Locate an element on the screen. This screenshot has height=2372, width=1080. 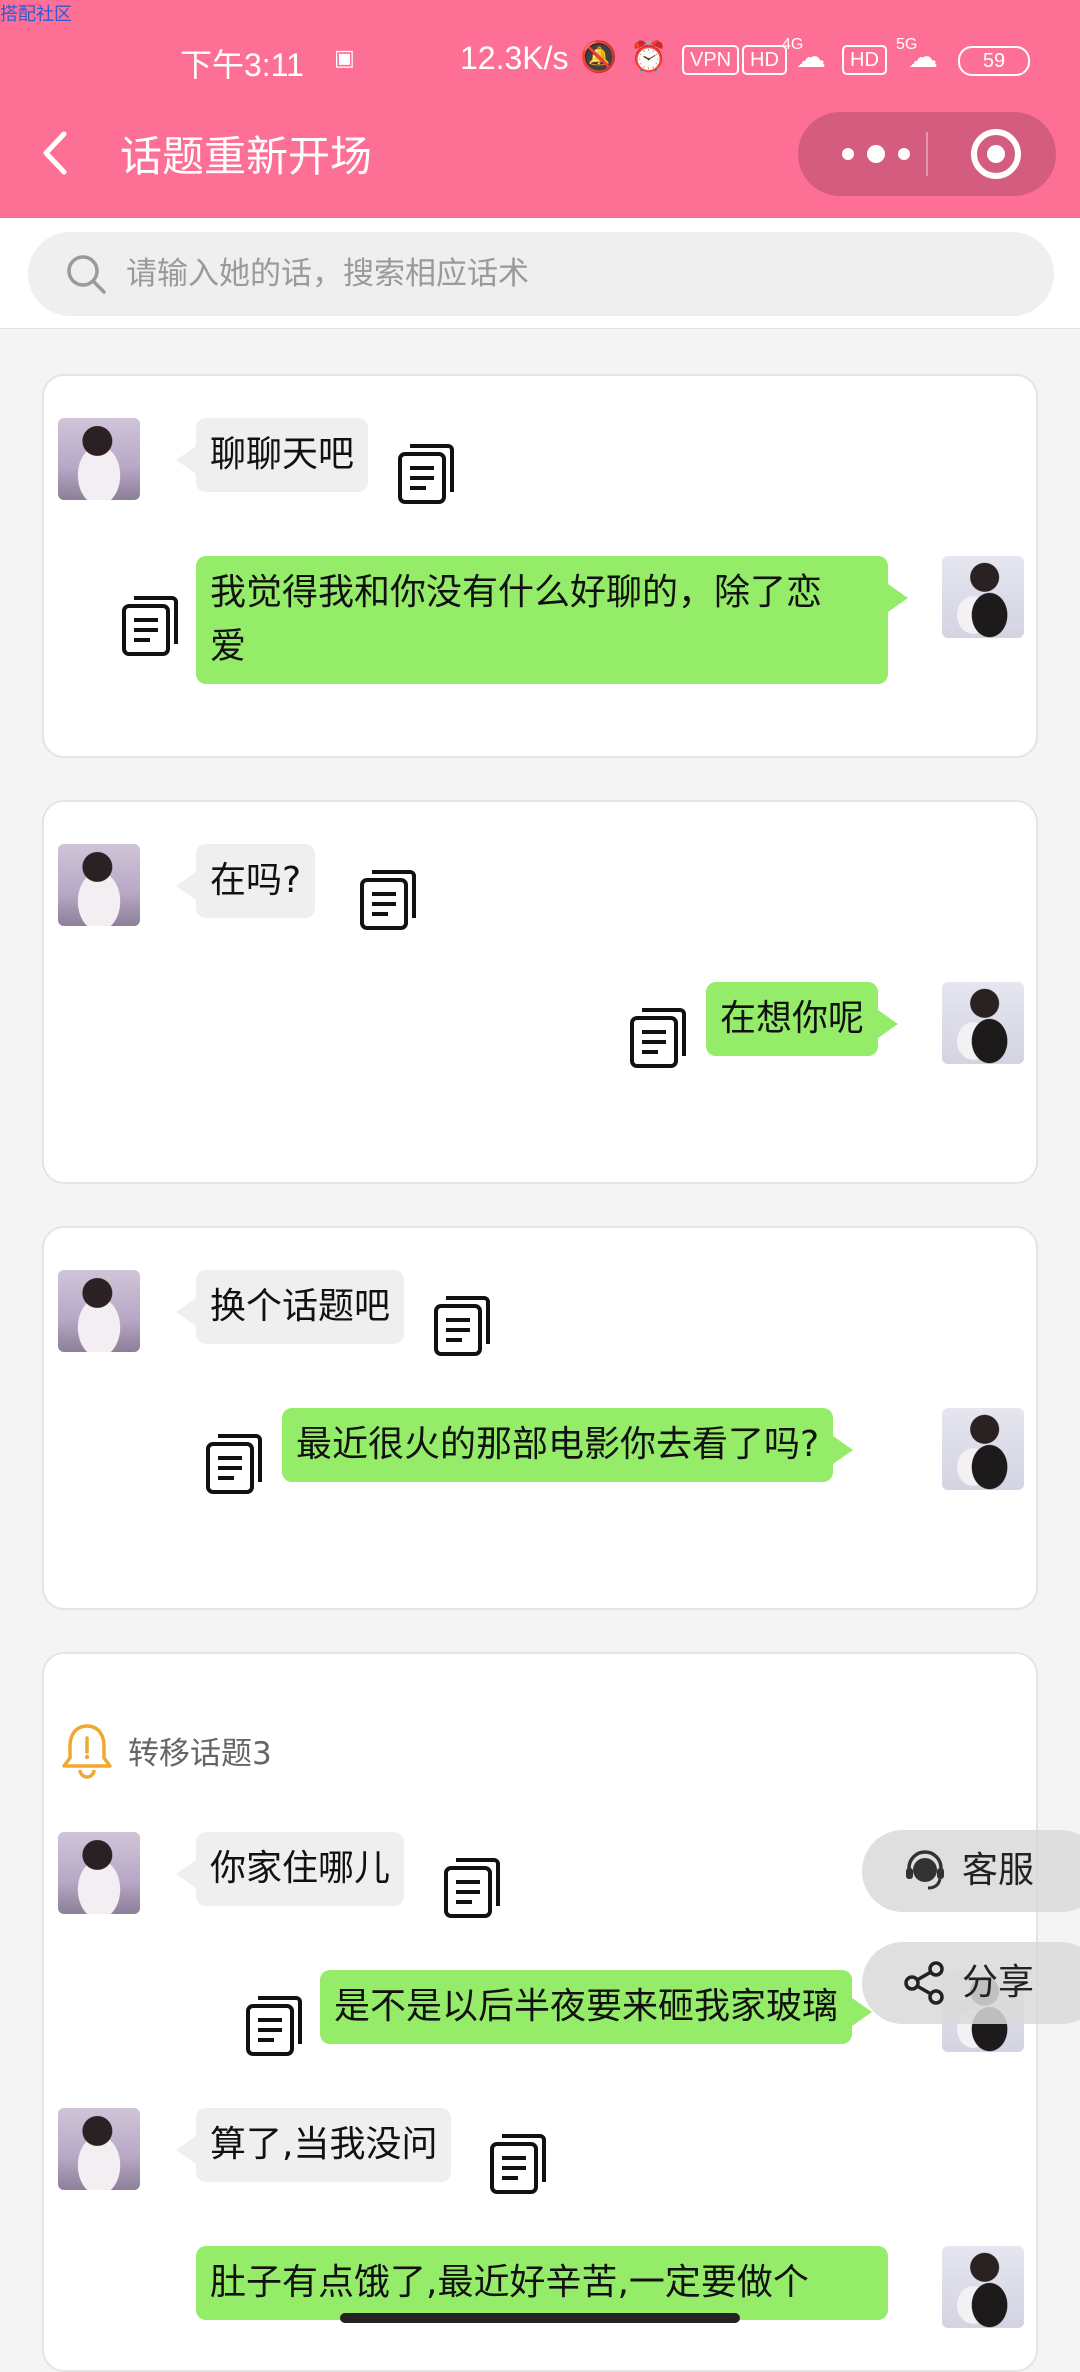
my-message-bubble: 最近很火的那部电影你去看了吗? is located at coordinates (568, 1445).